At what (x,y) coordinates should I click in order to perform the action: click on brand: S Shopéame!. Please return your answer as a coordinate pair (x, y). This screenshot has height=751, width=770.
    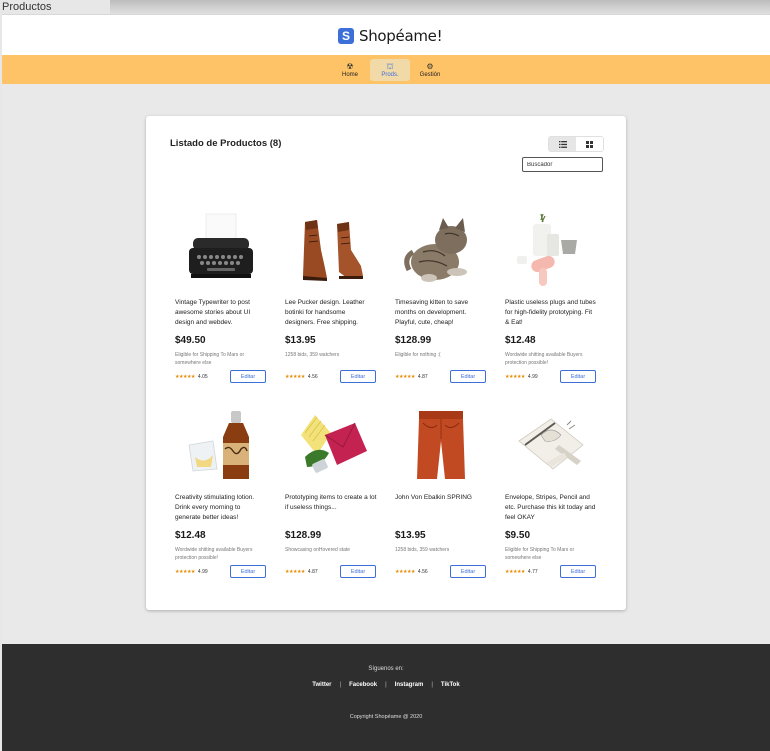
    Looking at the image, I should click on (390, 36).